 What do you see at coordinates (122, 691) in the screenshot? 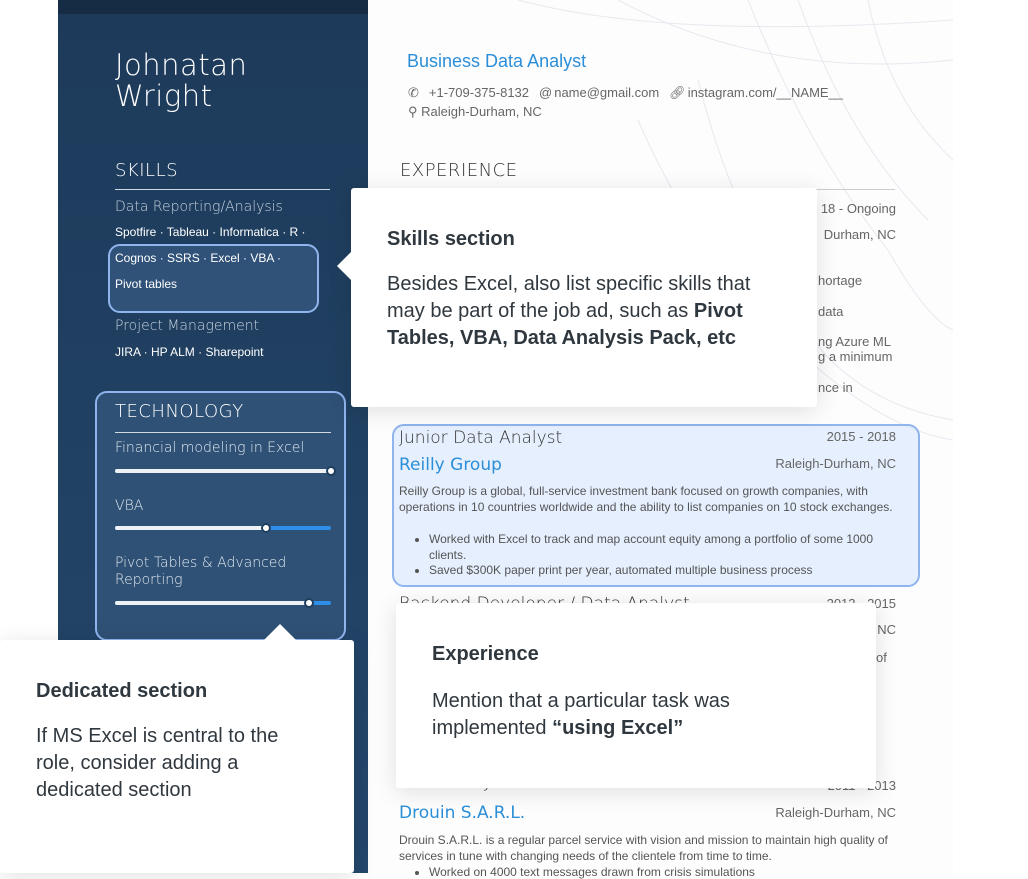
I see `callout-title: Dedicated section` at bounding box center [122, 691].